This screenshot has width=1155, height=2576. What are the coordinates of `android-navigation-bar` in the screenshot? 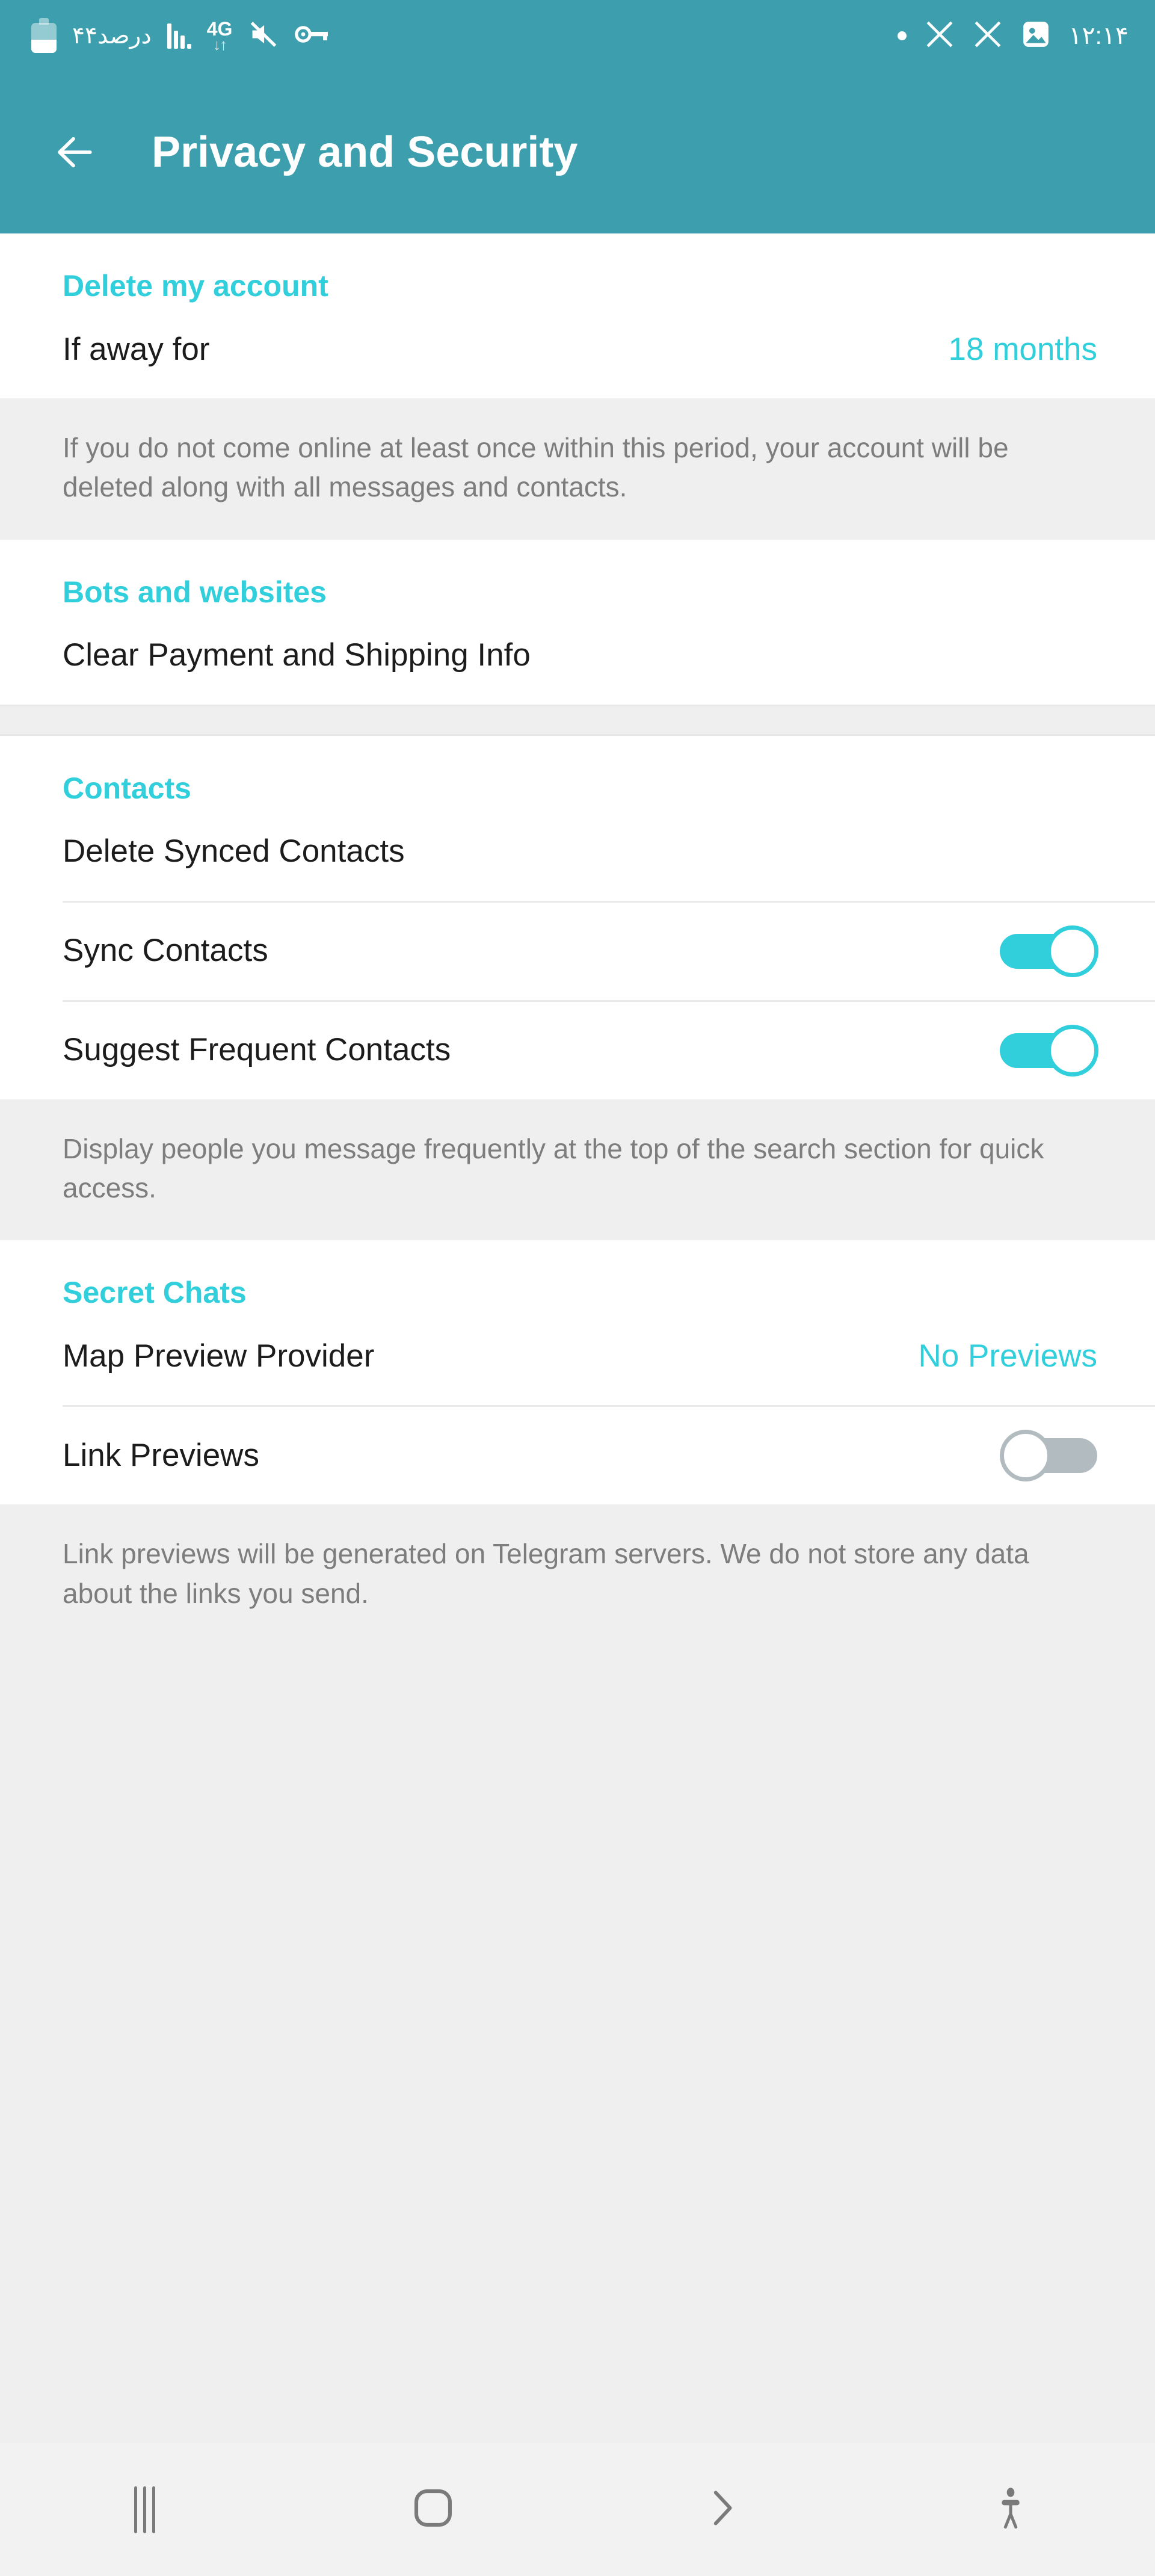 It's located at (578, 2509).